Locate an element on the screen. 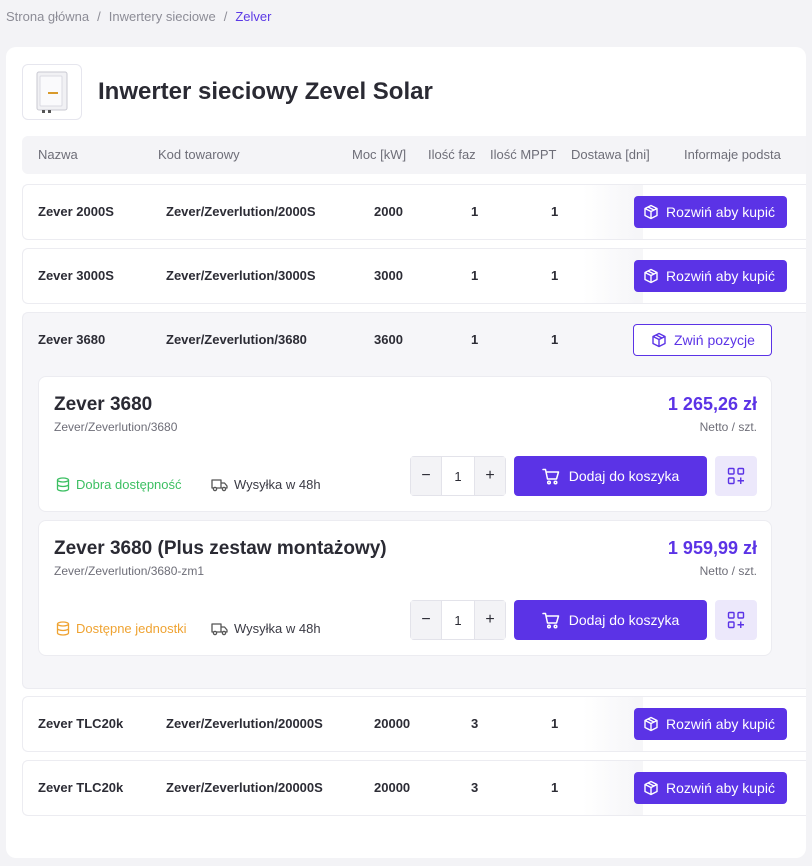 The width and height of the screenshot is (812, 866). column-header-phases: Ilość faz is located at coordinates (452, 154).